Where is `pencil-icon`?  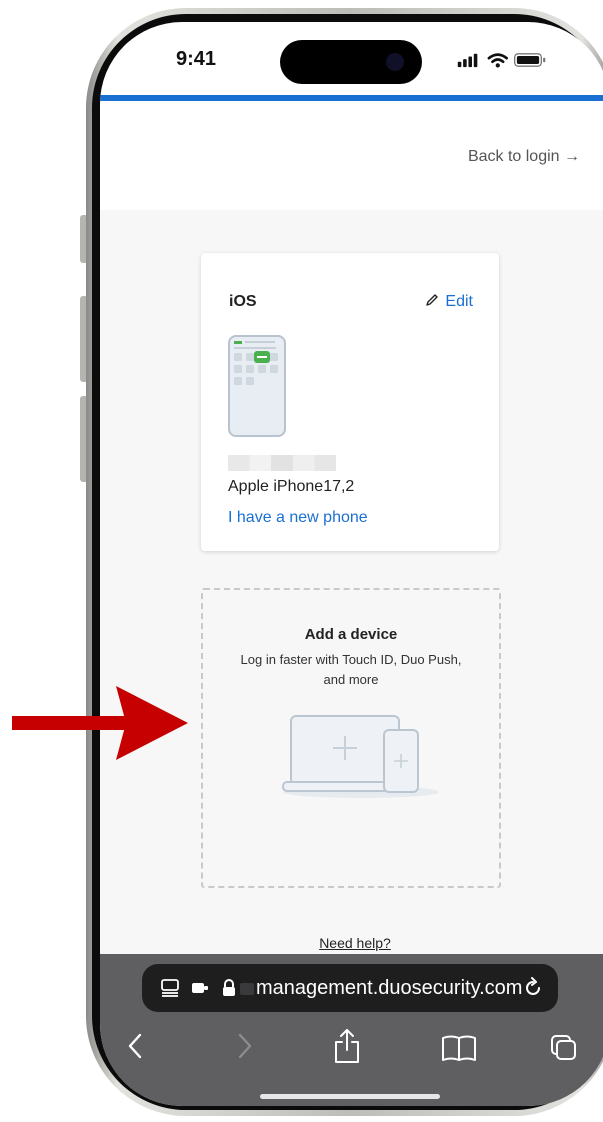 pencil-icon is located at coordinates (432, 300).